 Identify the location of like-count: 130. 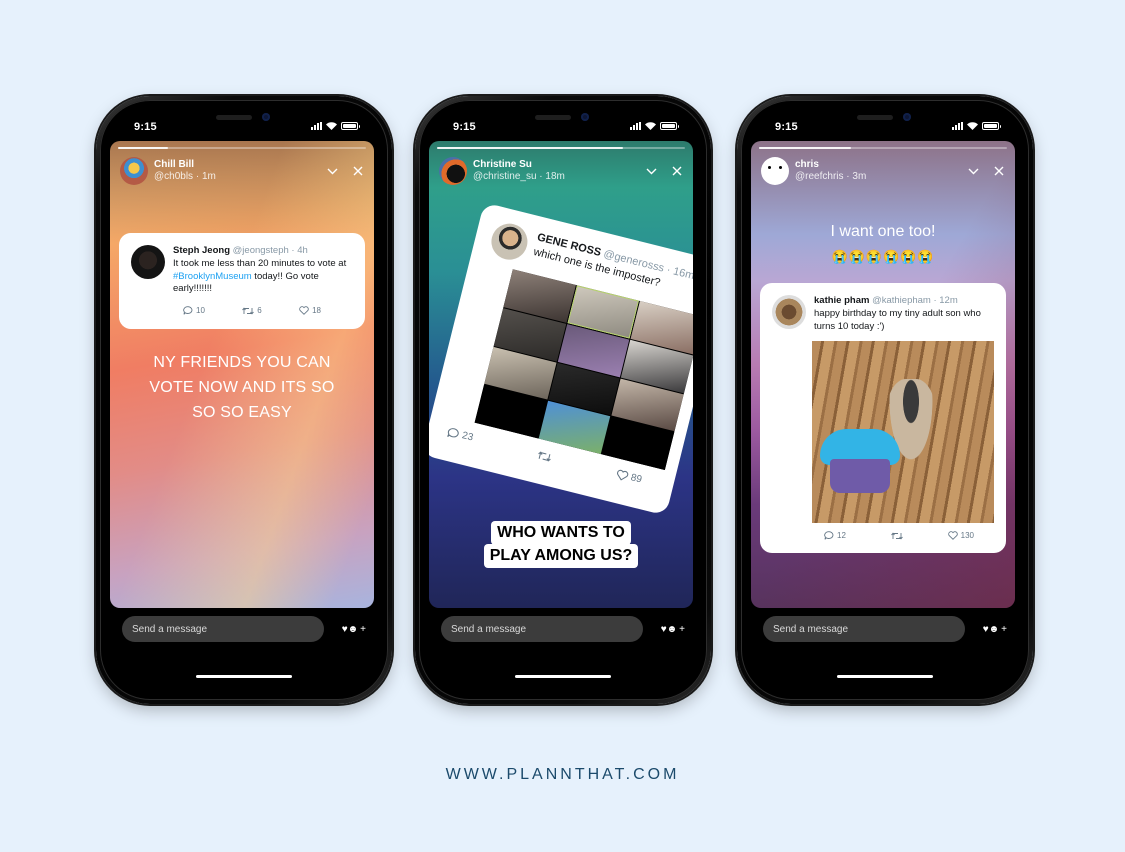
(967, 536).